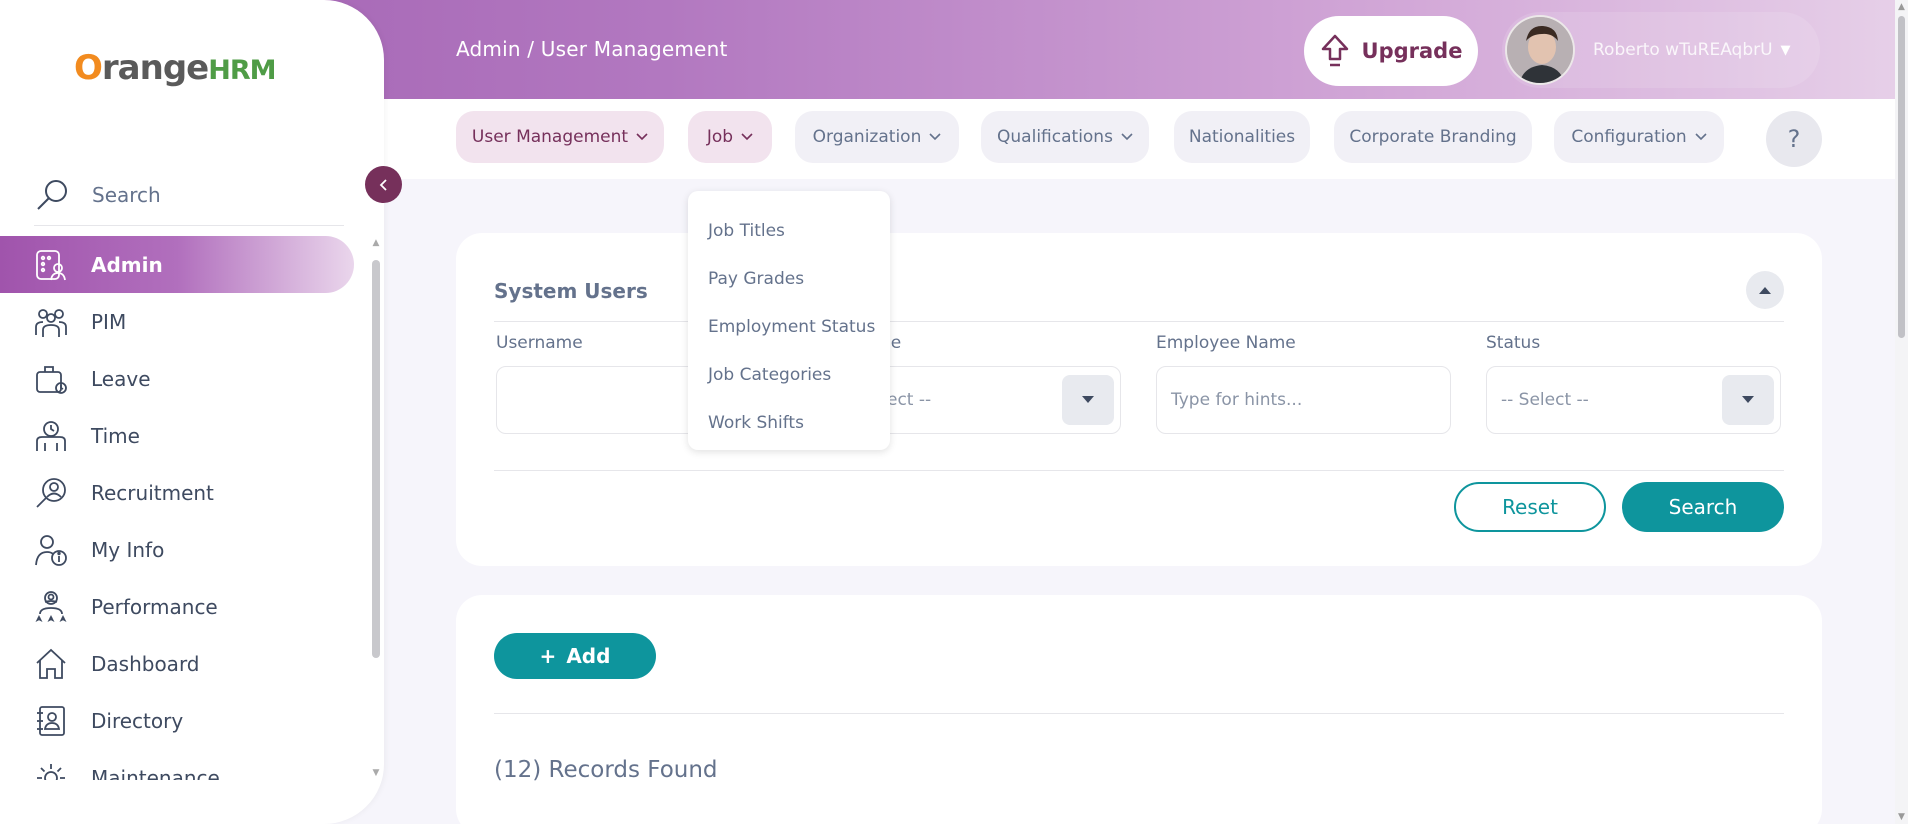 This screenshot has height=824, width=1908. I want to click on menu-item-work-shifts: Work Shifts, so click(789, 423).